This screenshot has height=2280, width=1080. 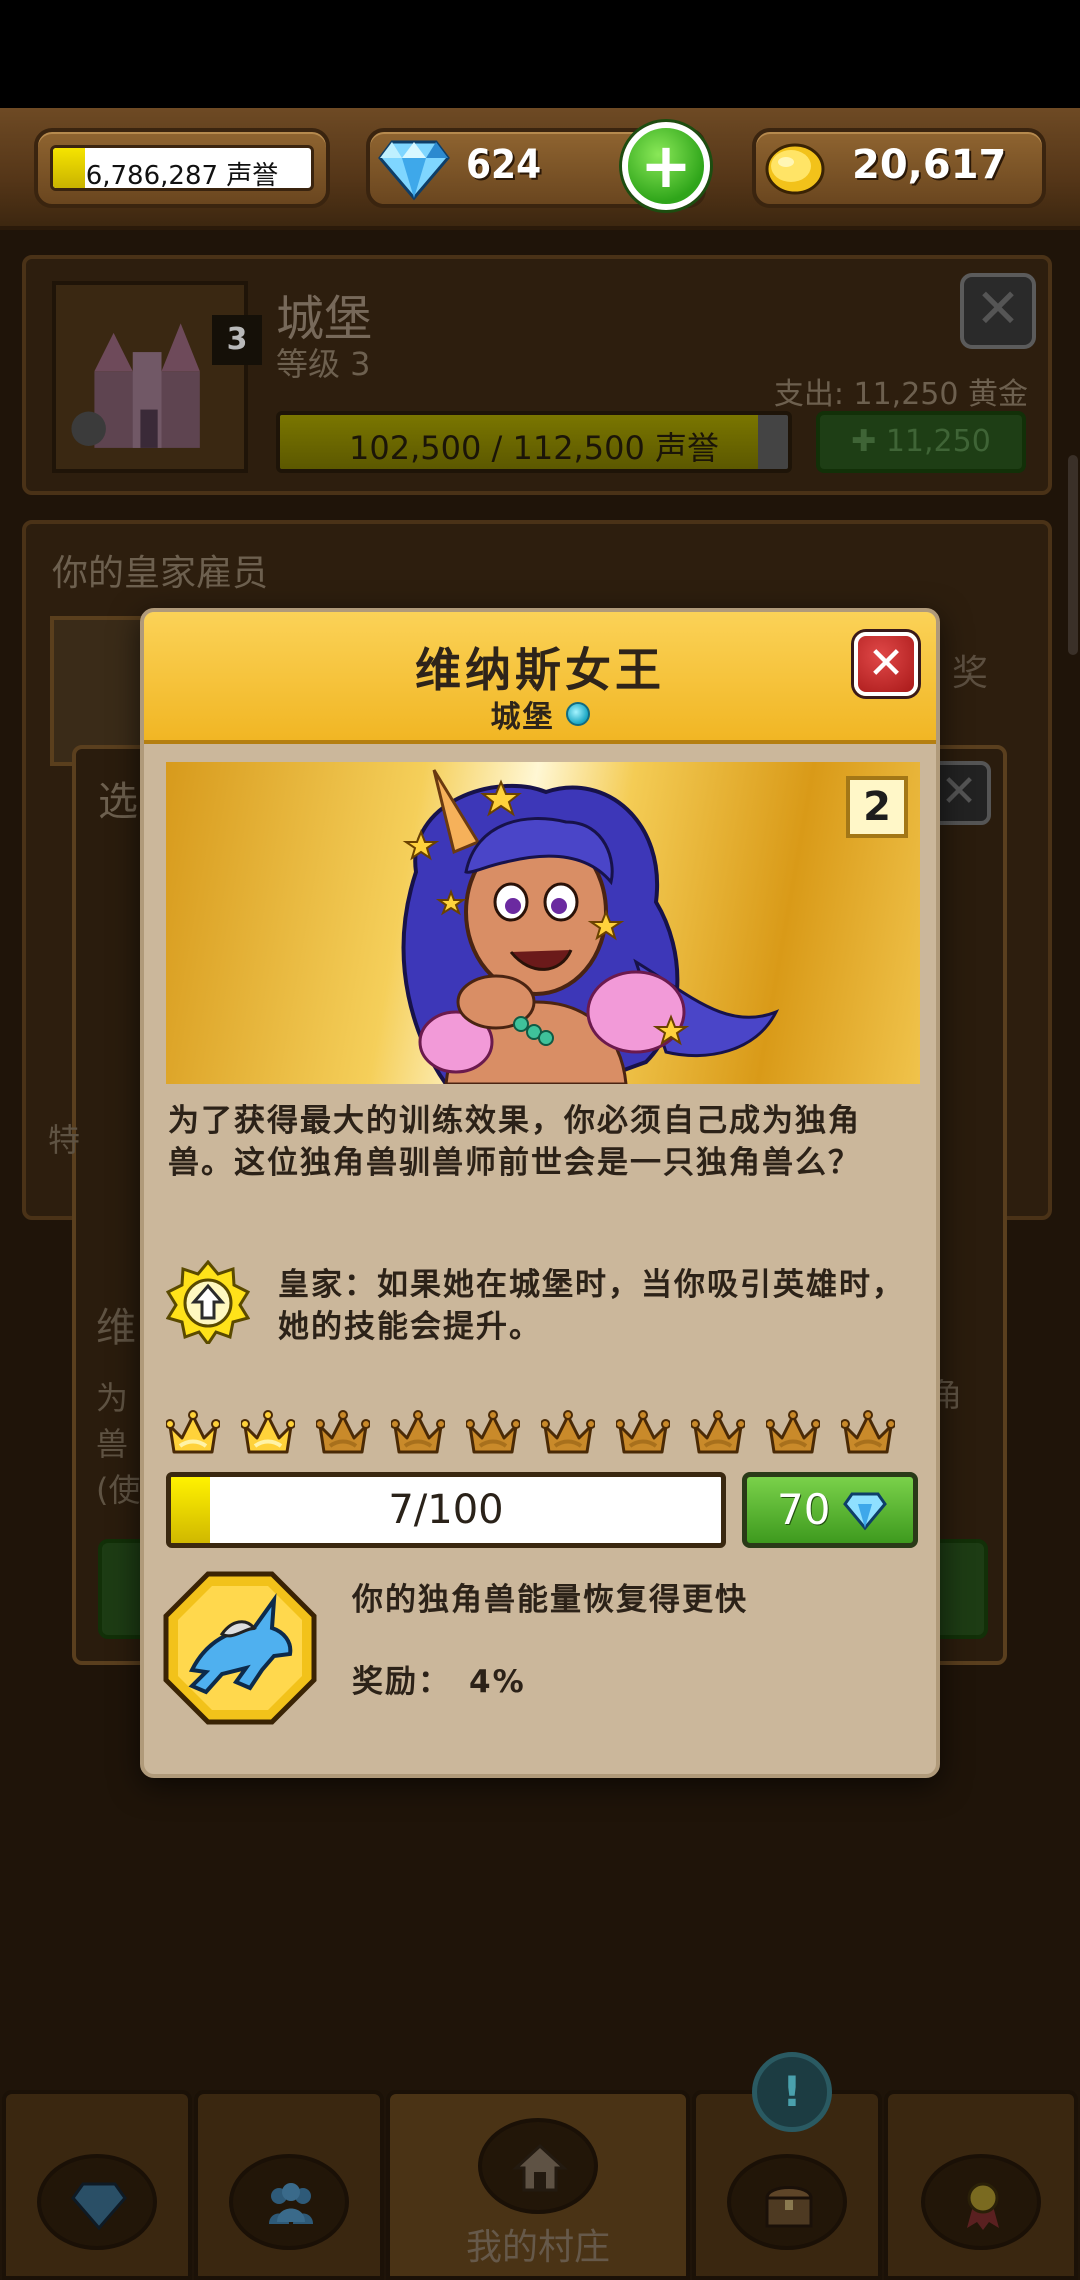 I want to click on royal-ability-text: 皇家：如果她在城堡时，当你吸引英雄时，她的技能会提升。, so click(x=591, y=1306).